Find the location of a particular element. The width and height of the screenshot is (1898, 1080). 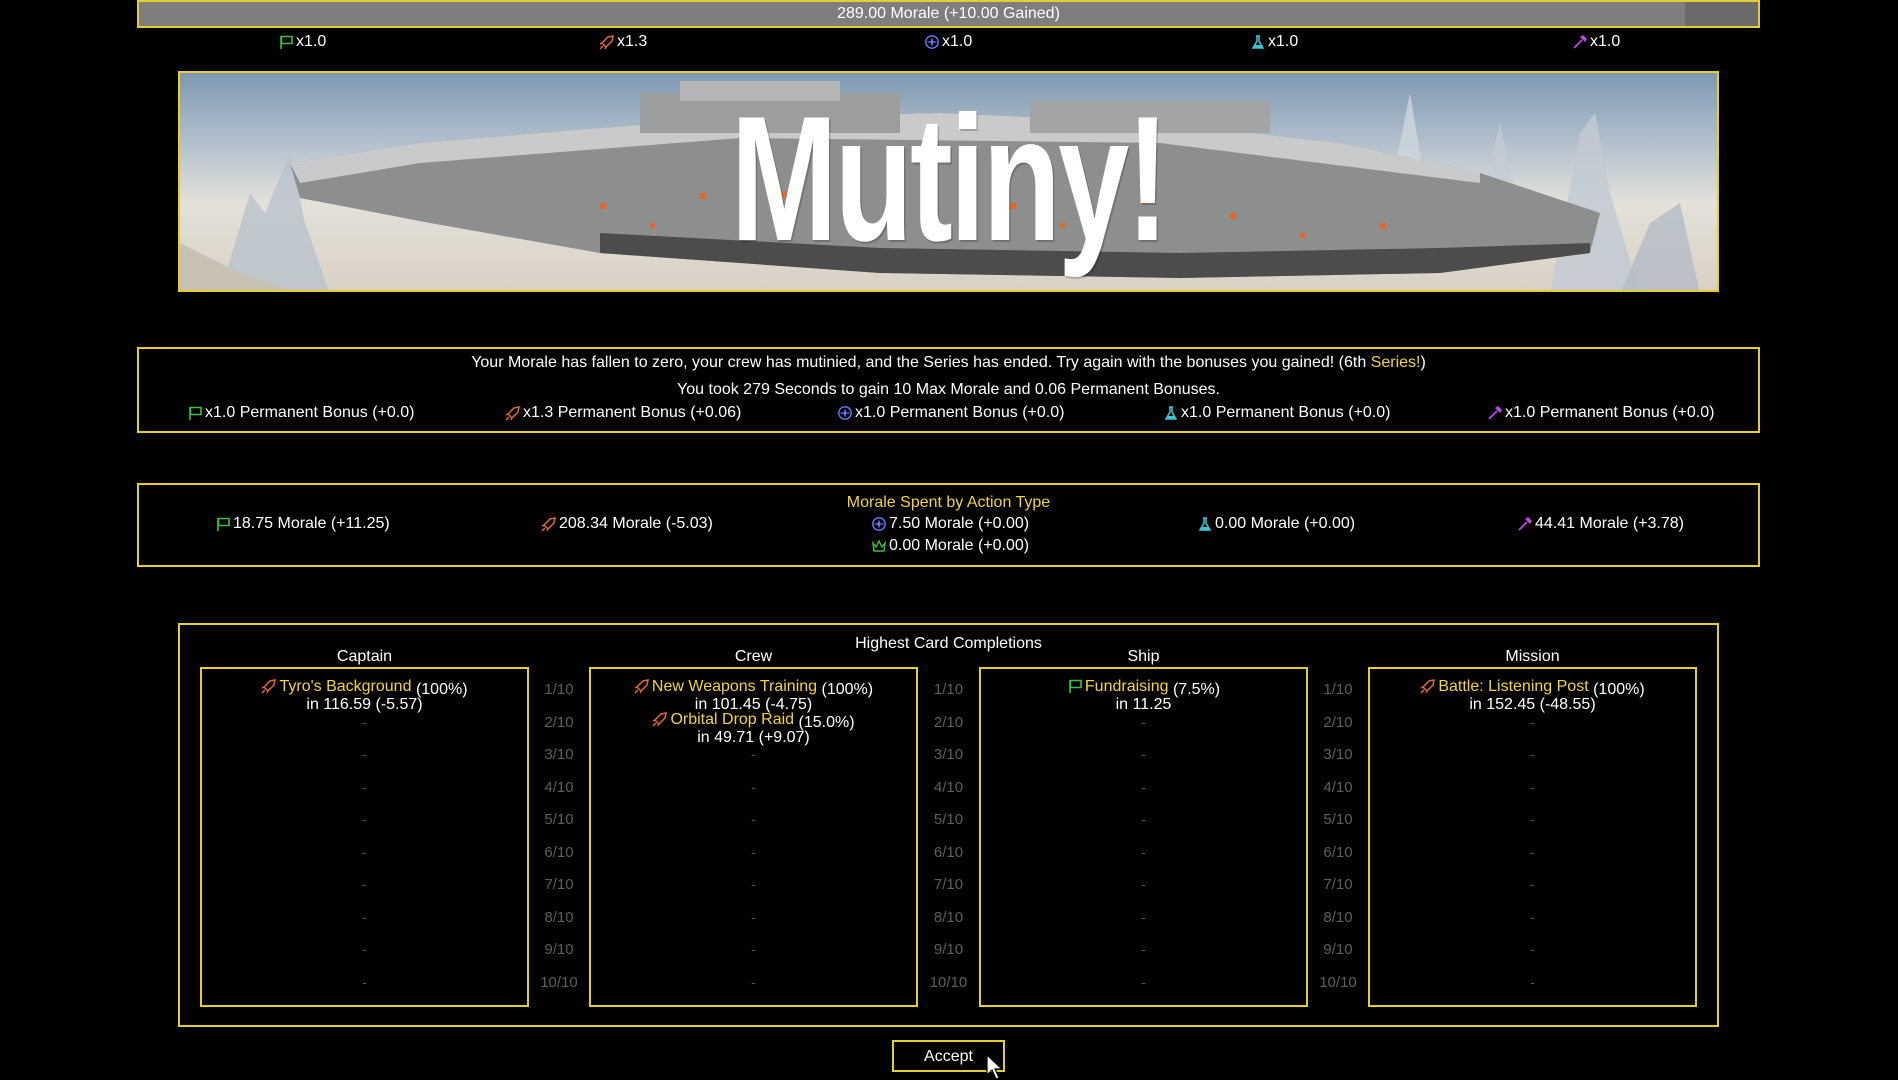

multiplier-rocket: x1.3 is located at coordinates (623, 42).